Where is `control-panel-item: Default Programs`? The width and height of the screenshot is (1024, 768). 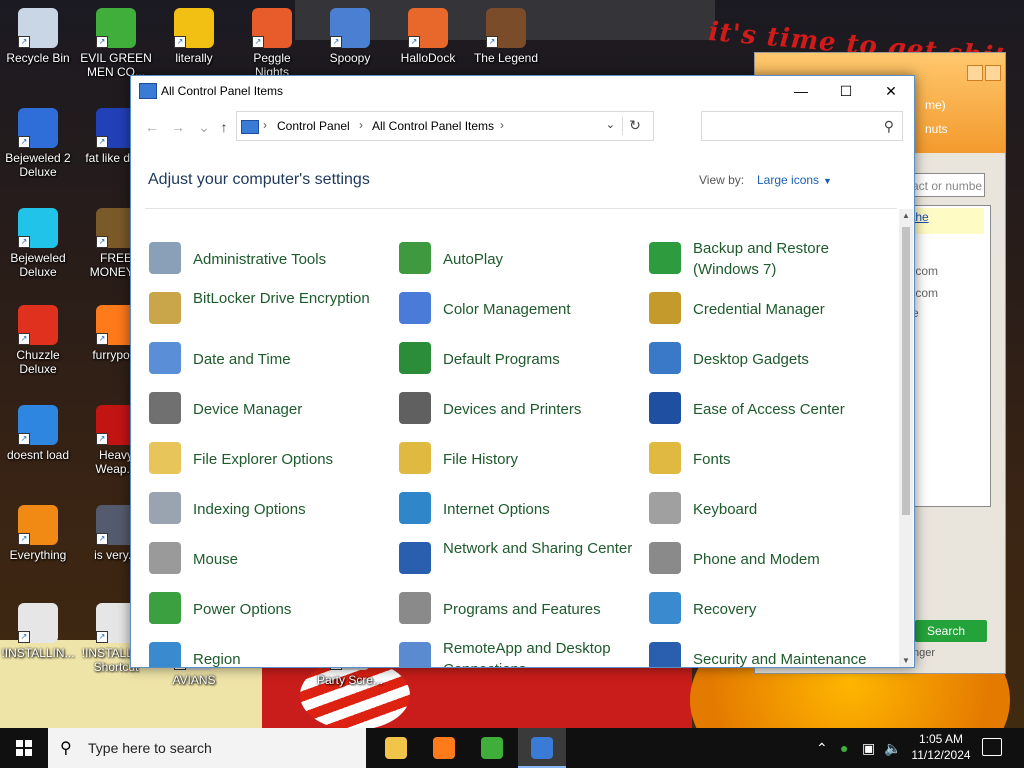 control-panel-item: Default Programs is located at coordinates (521, 358).